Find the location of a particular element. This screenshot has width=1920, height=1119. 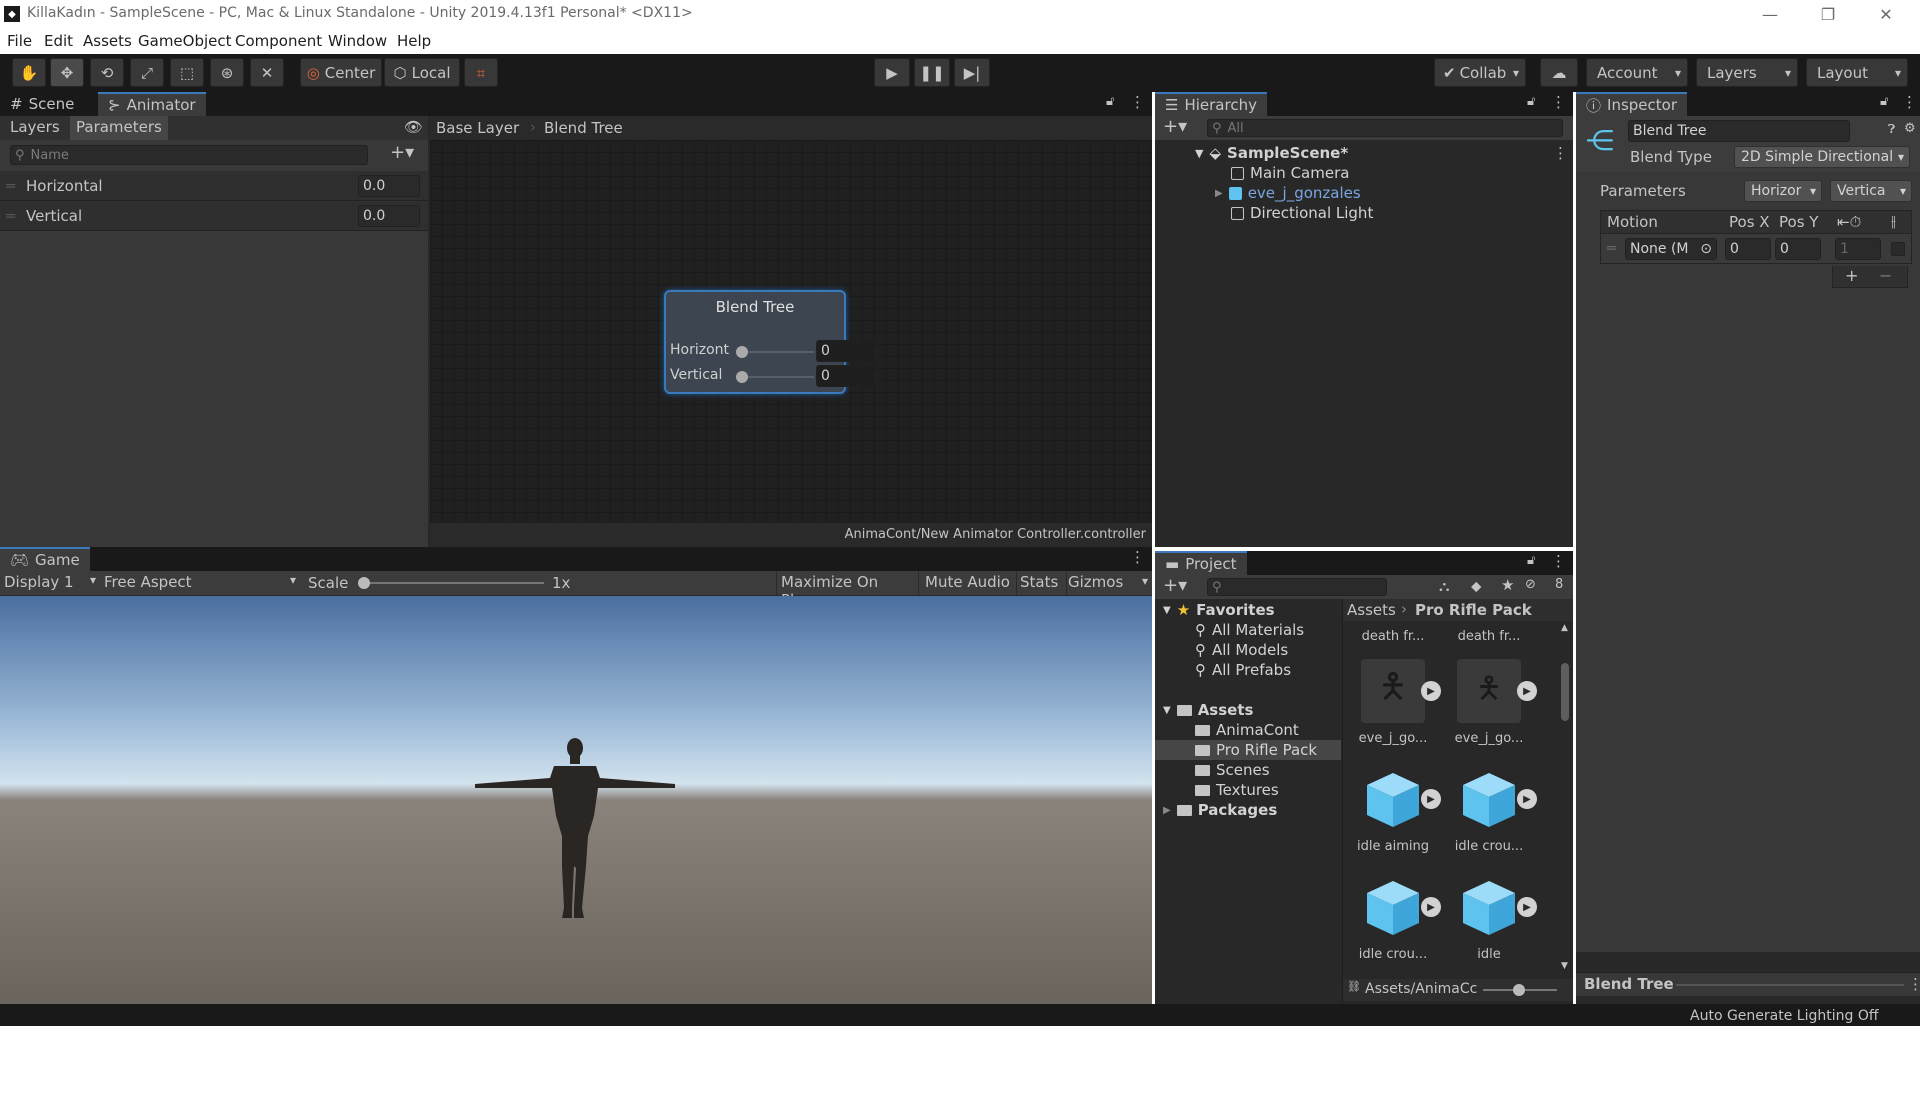

drag-handle-icon: ═ is located at coordinates (1611, 248).